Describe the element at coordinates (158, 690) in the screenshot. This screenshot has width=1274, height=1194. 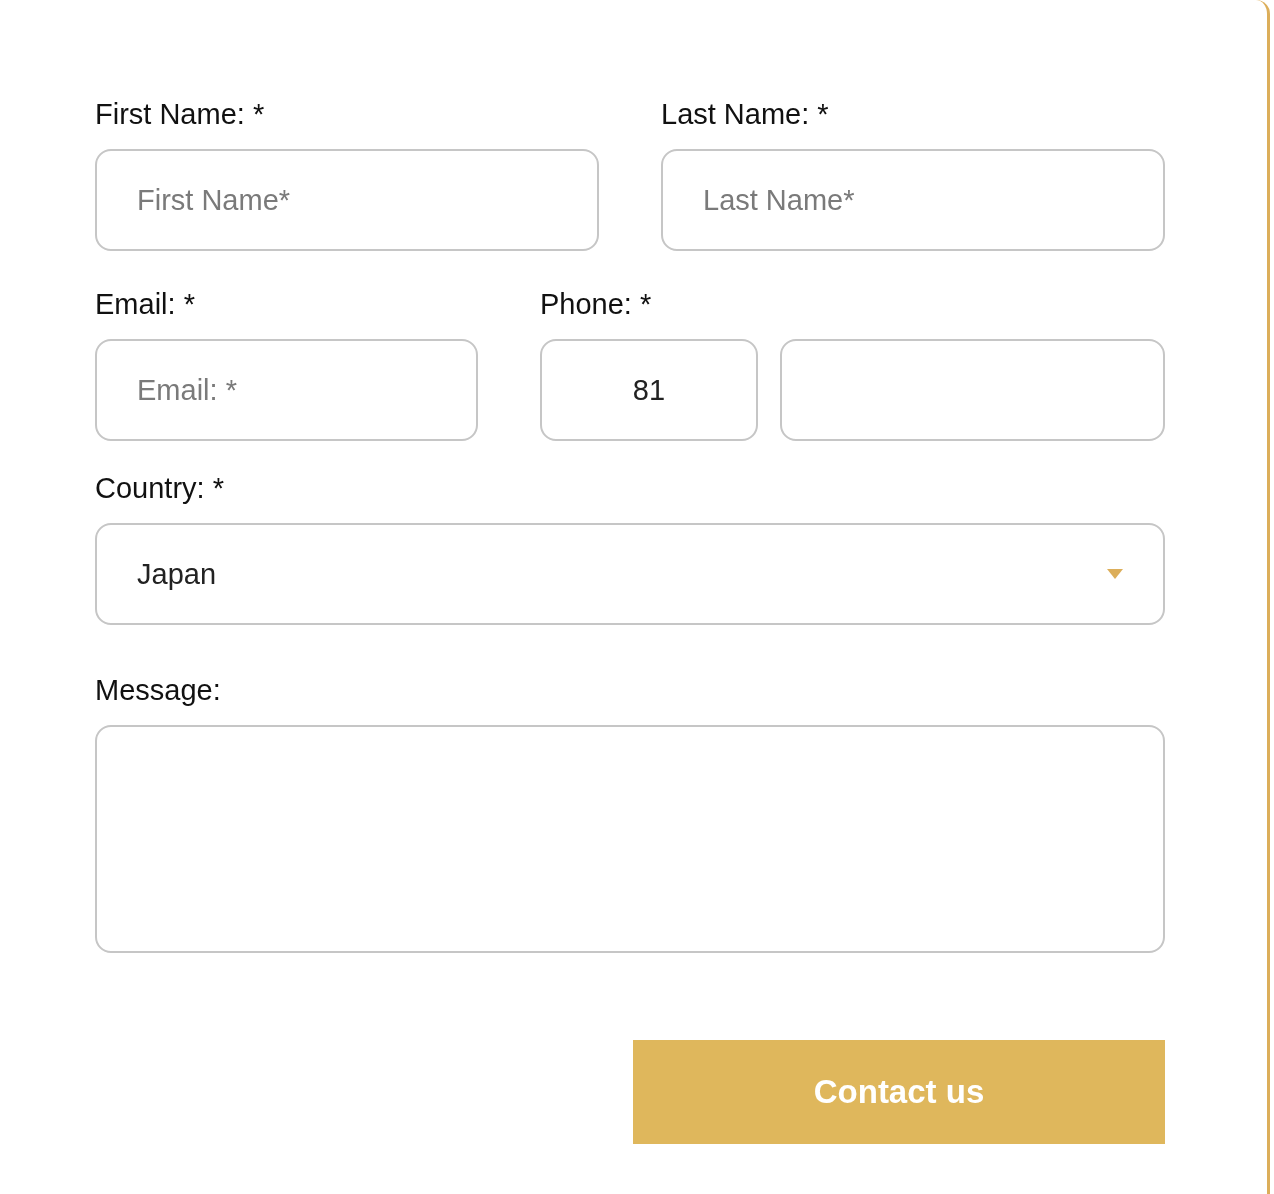
I see `field-label: Message:` at that location.